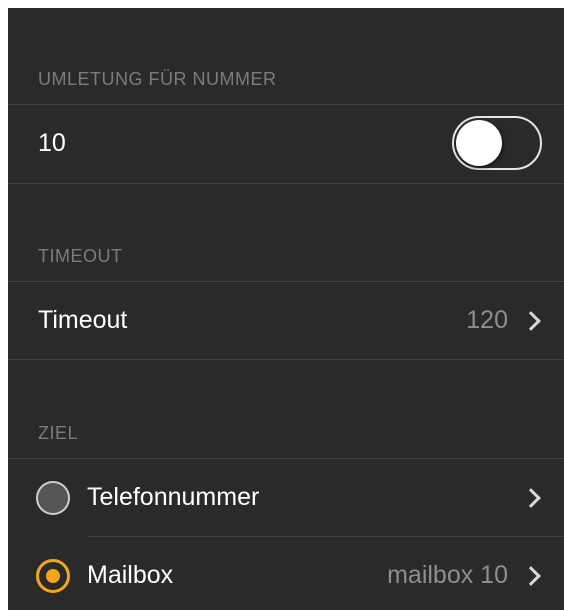  I want to click on radio-selected-icon, so click(53, 575).